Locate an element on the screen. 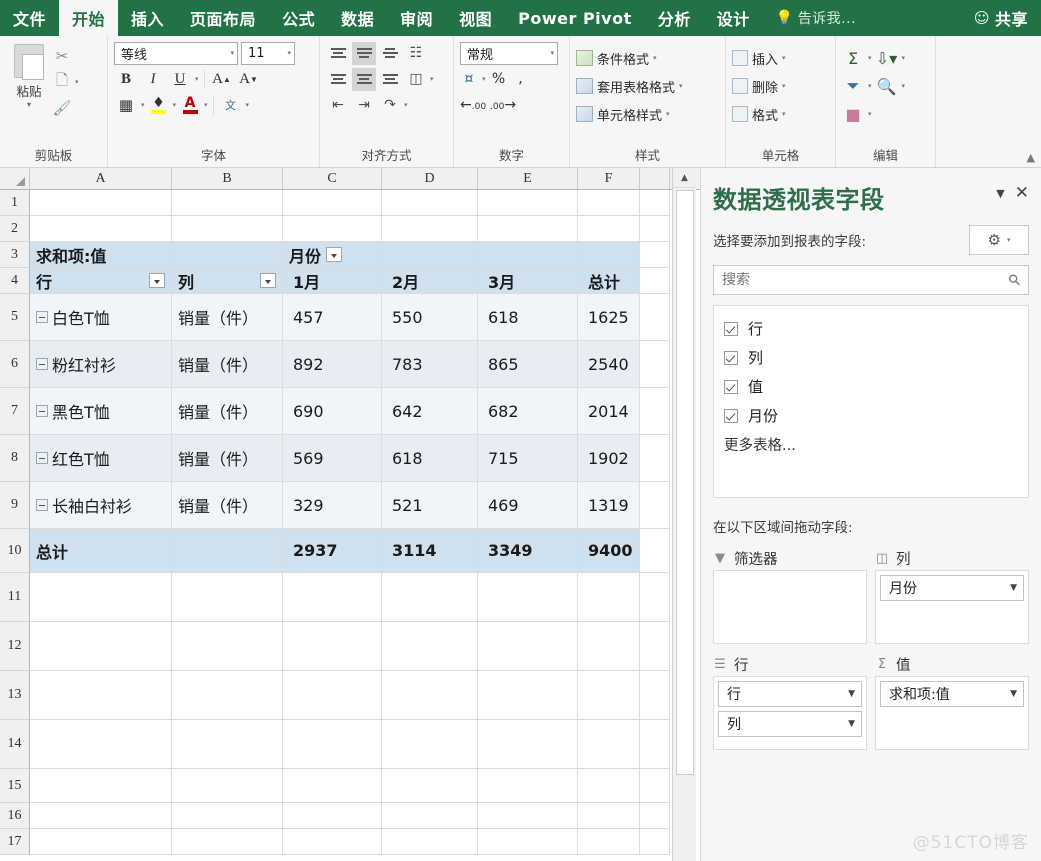 The height and width of the screenshot is (861, 1041). cell-e1 is located at coordinates (528, 203).